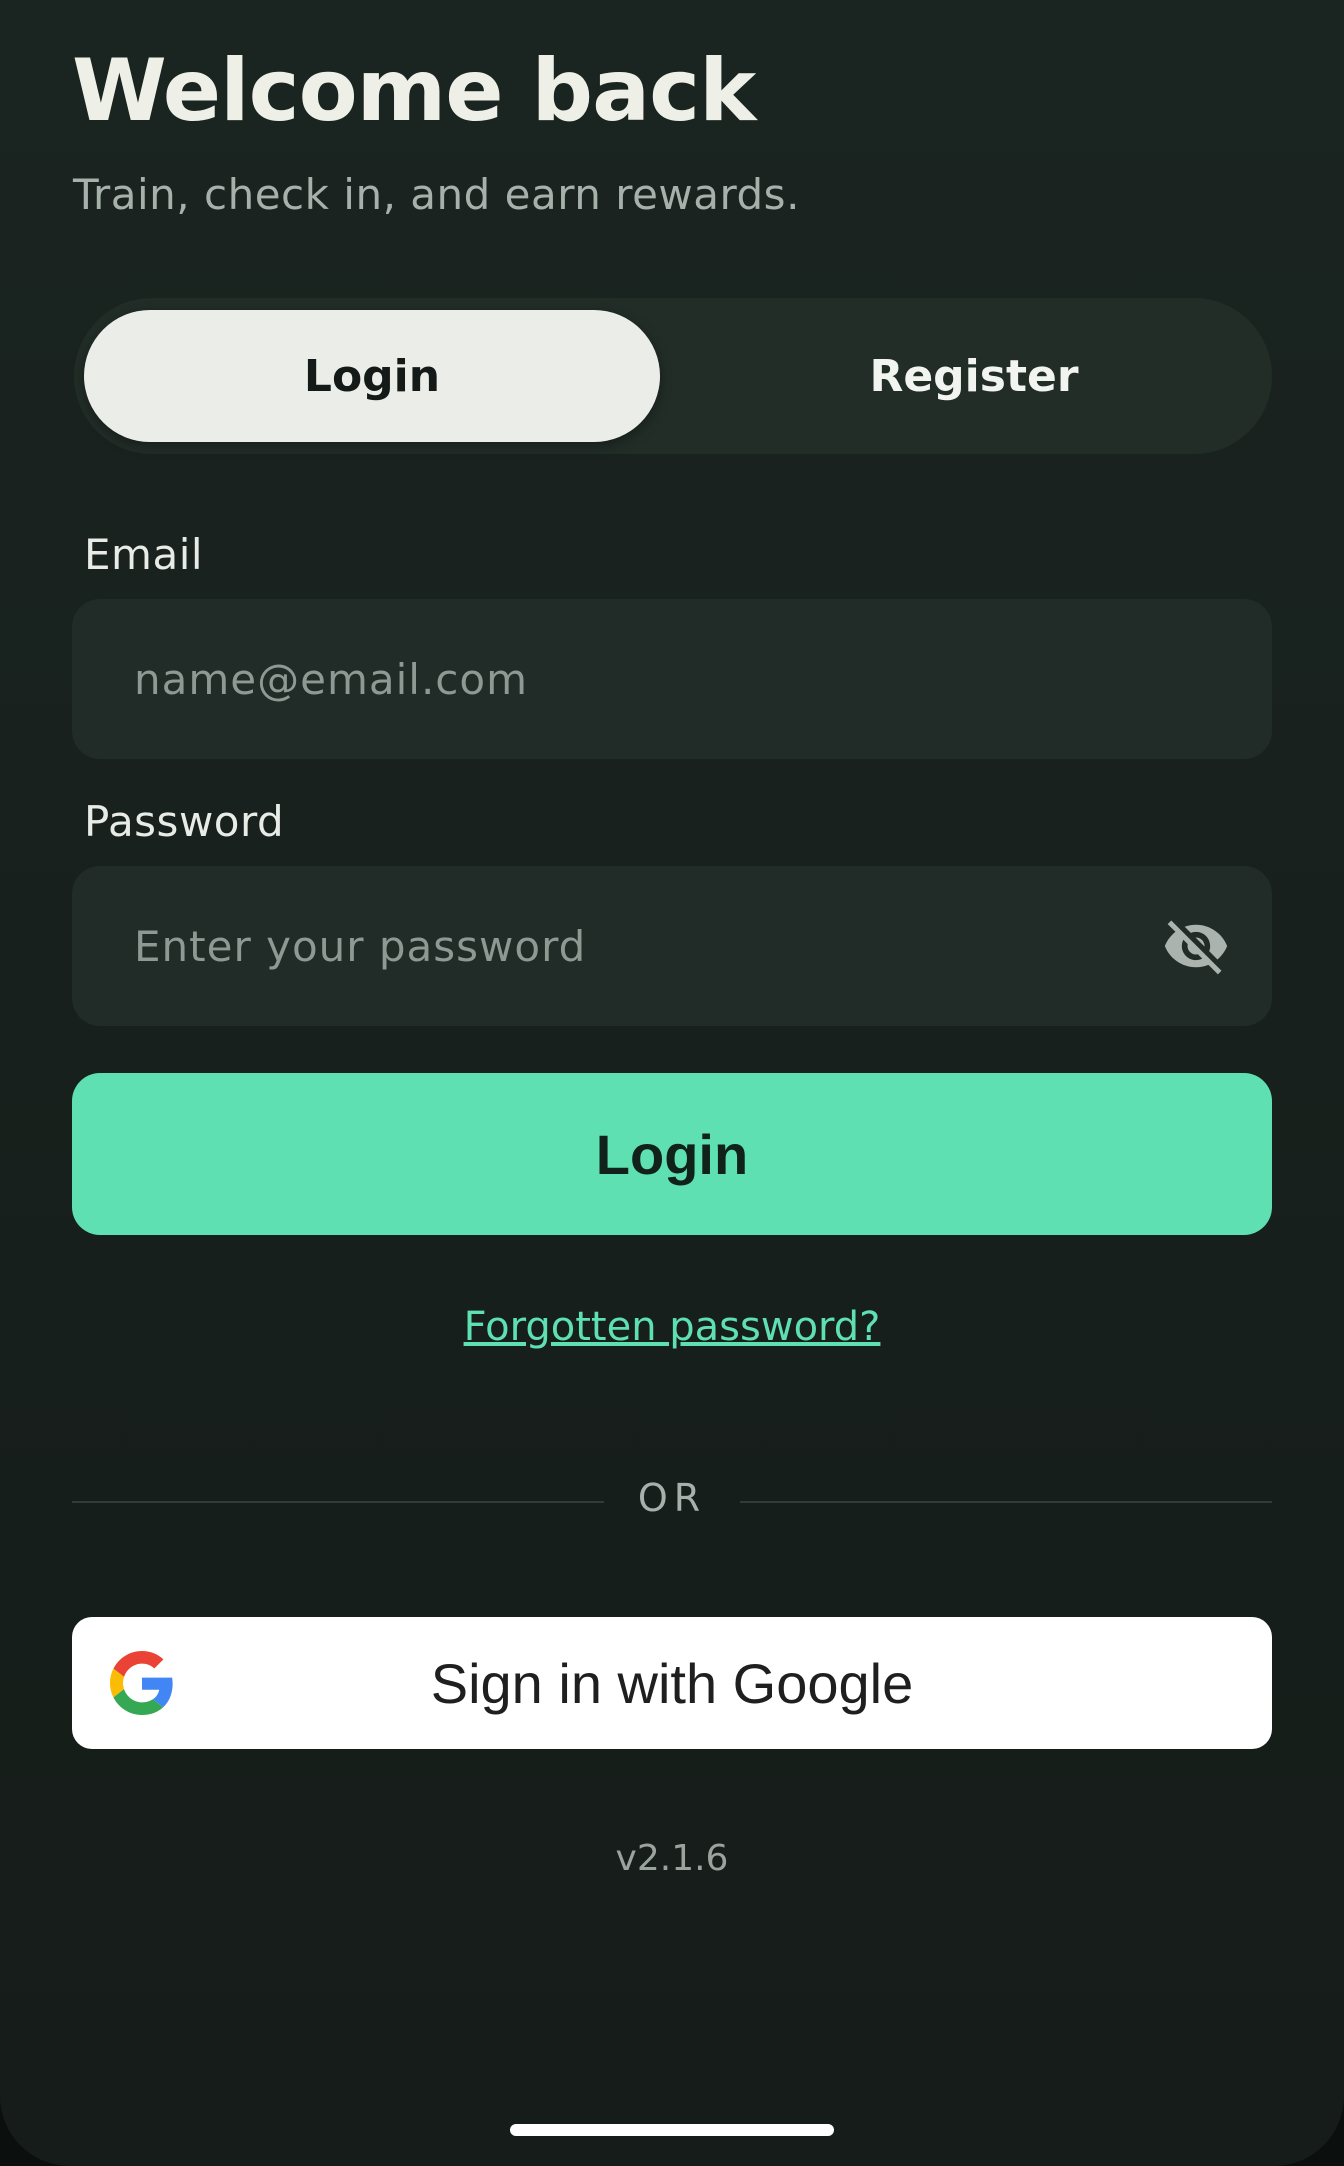  I want to click on email-field-container, so click(672, 679).